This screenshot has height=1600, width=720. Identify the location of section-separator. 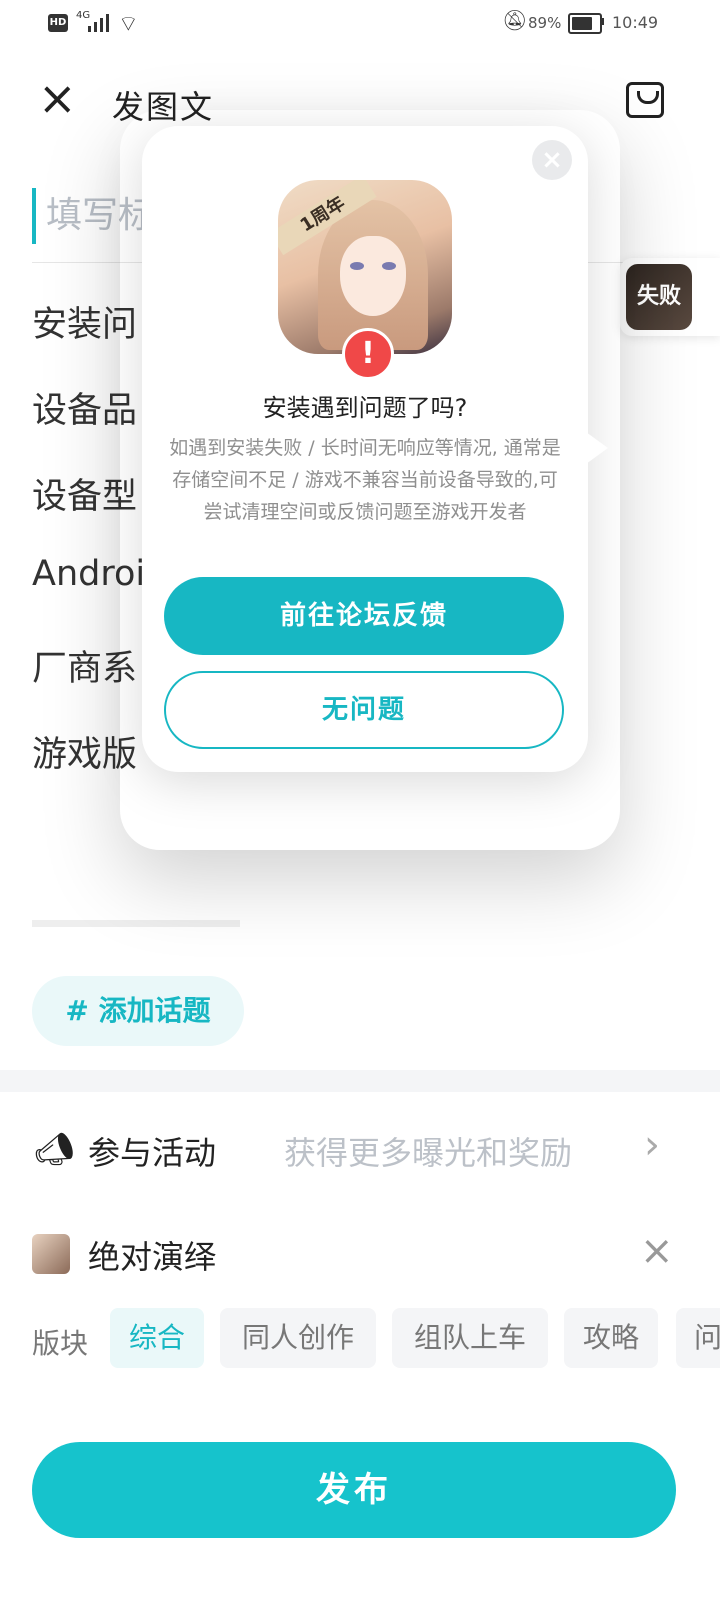
(360, 1081).